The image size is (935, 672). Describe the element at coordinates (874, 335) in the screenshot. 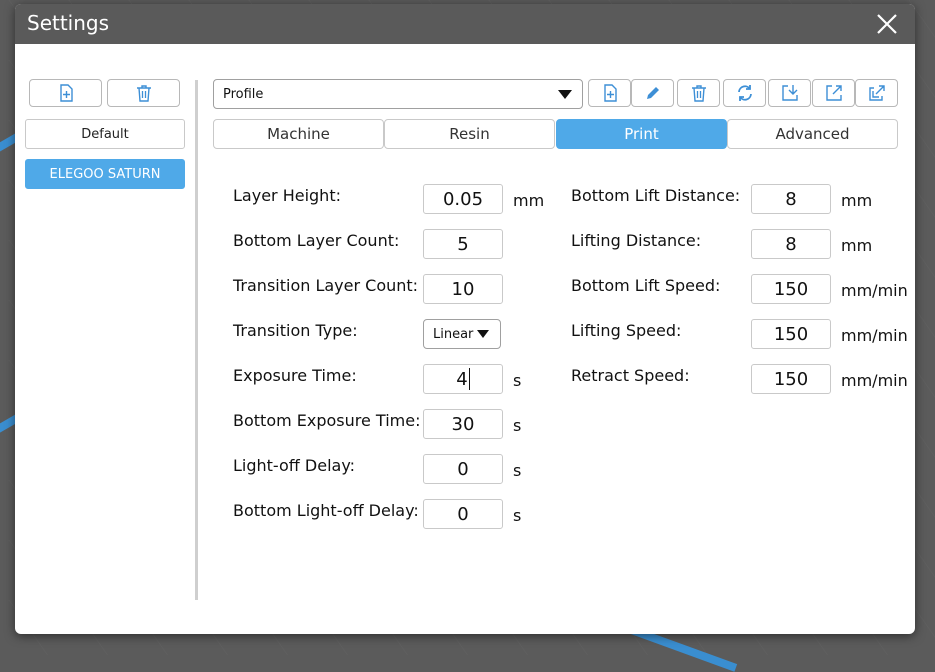

I see `lifting-speed-unit: mm/min` at that location.